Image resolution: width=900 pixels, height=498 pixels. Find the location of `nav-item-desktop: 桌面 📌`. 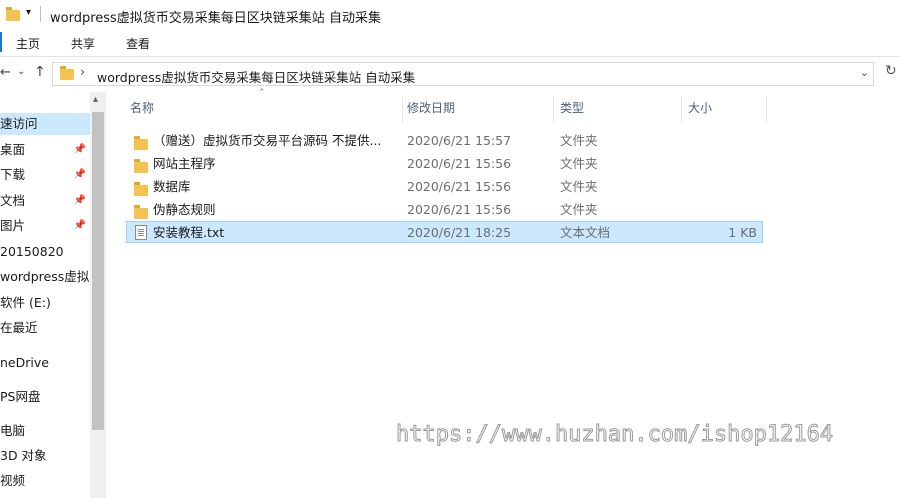

nav-item-desktop: 桌面 📌 is located at coordinates (45, 150).